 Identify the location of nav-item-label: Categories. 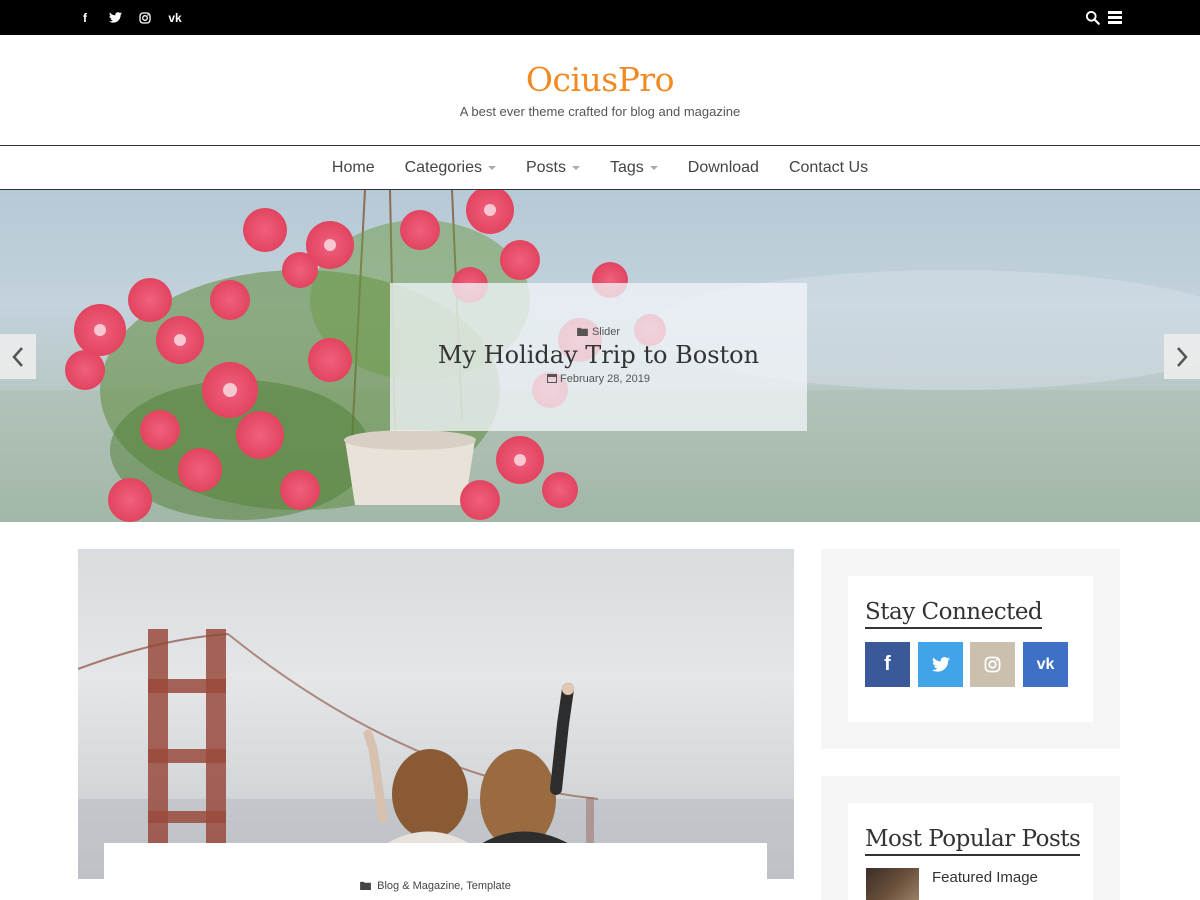
(443, 167).